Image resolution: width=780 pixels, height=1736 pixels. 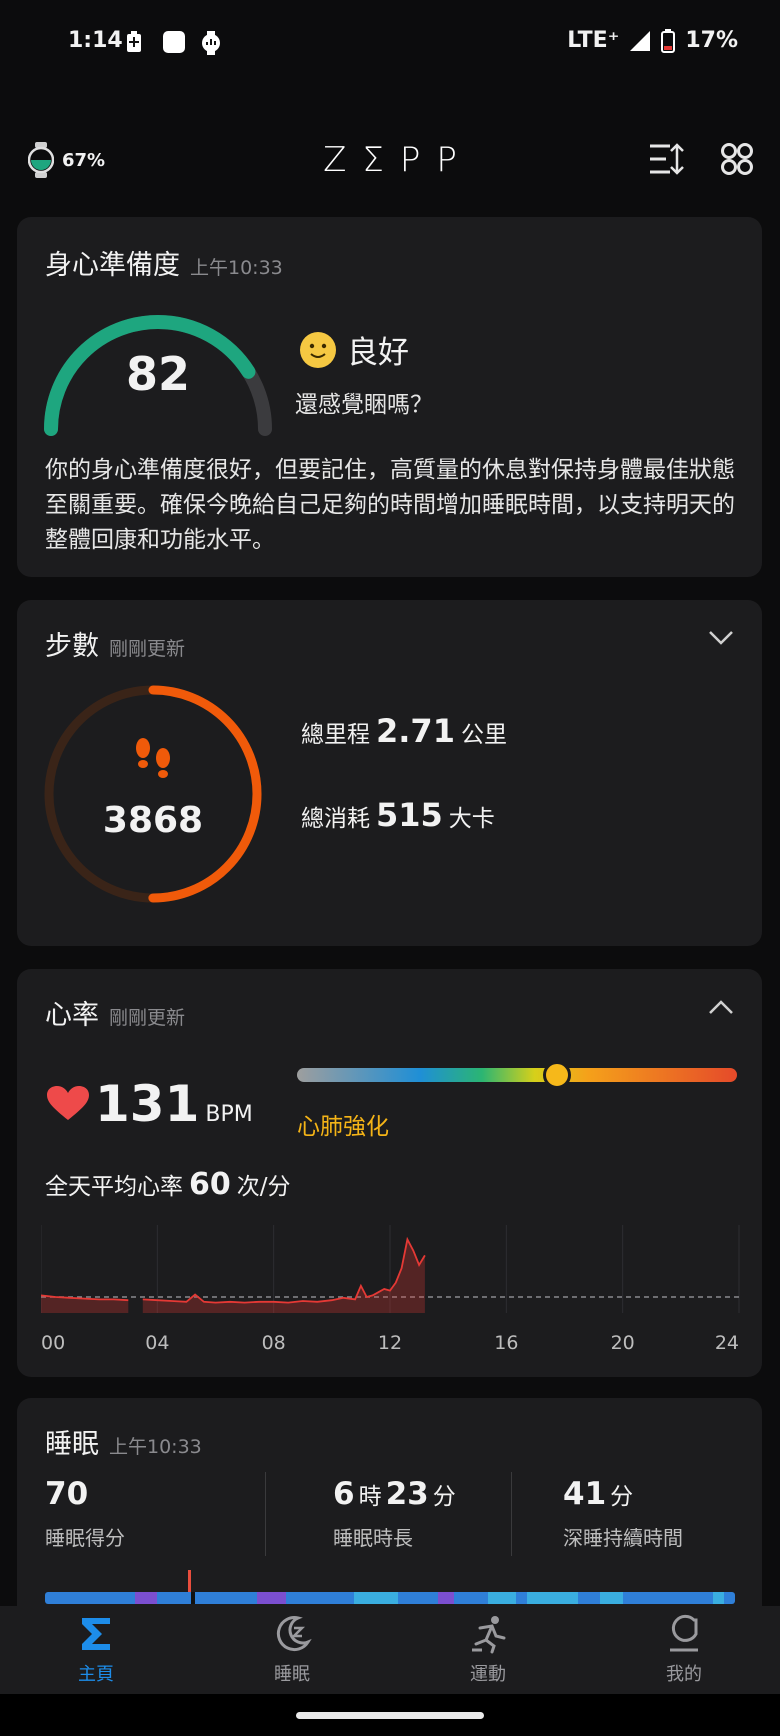 I want to click on avg-unit: 次/分, so click(x=263, y=1187).